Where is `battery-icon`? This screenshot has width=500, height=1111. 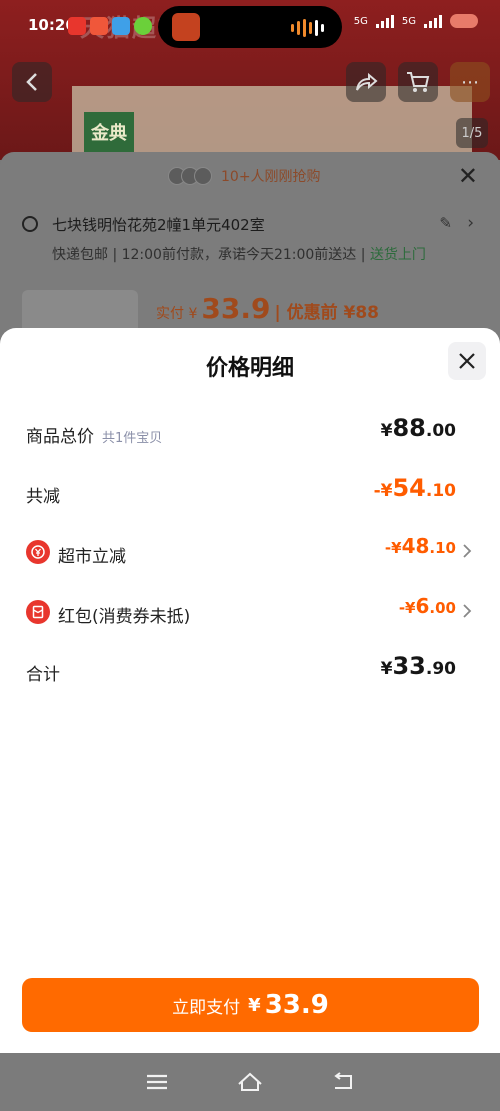
battery-icon is located at coordinates (464, 21).